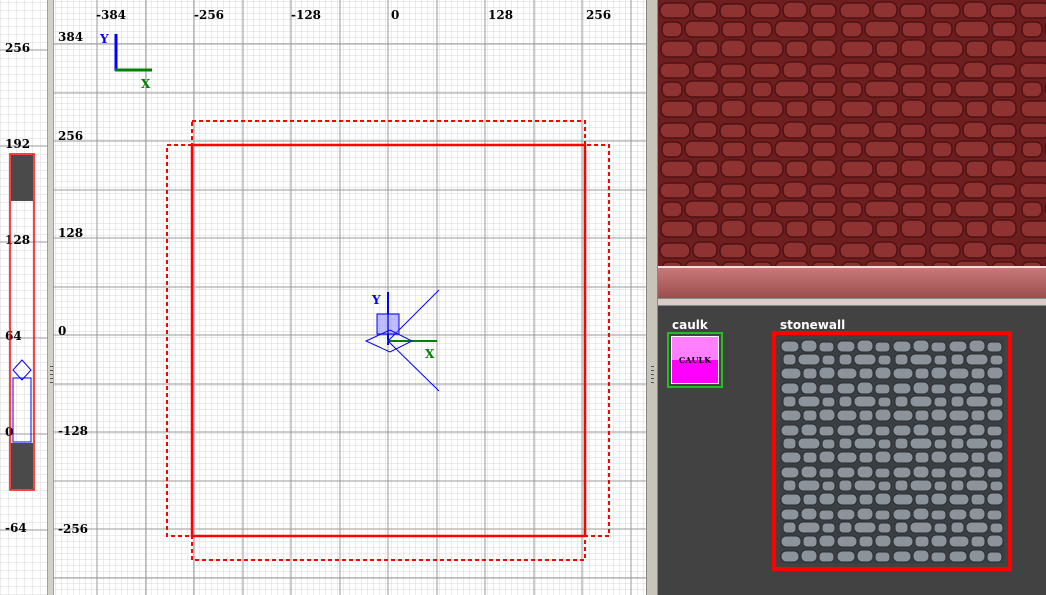 The image size is (1046, 595). I want to click on x-axis-label: 0, so click(395, 15).